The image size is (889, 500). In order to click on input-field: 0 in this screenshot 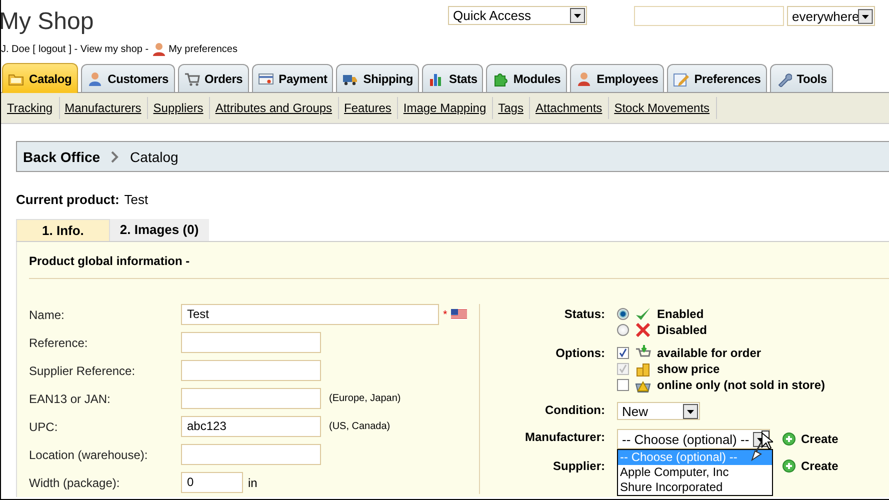, I will do `click(212, 482)`.